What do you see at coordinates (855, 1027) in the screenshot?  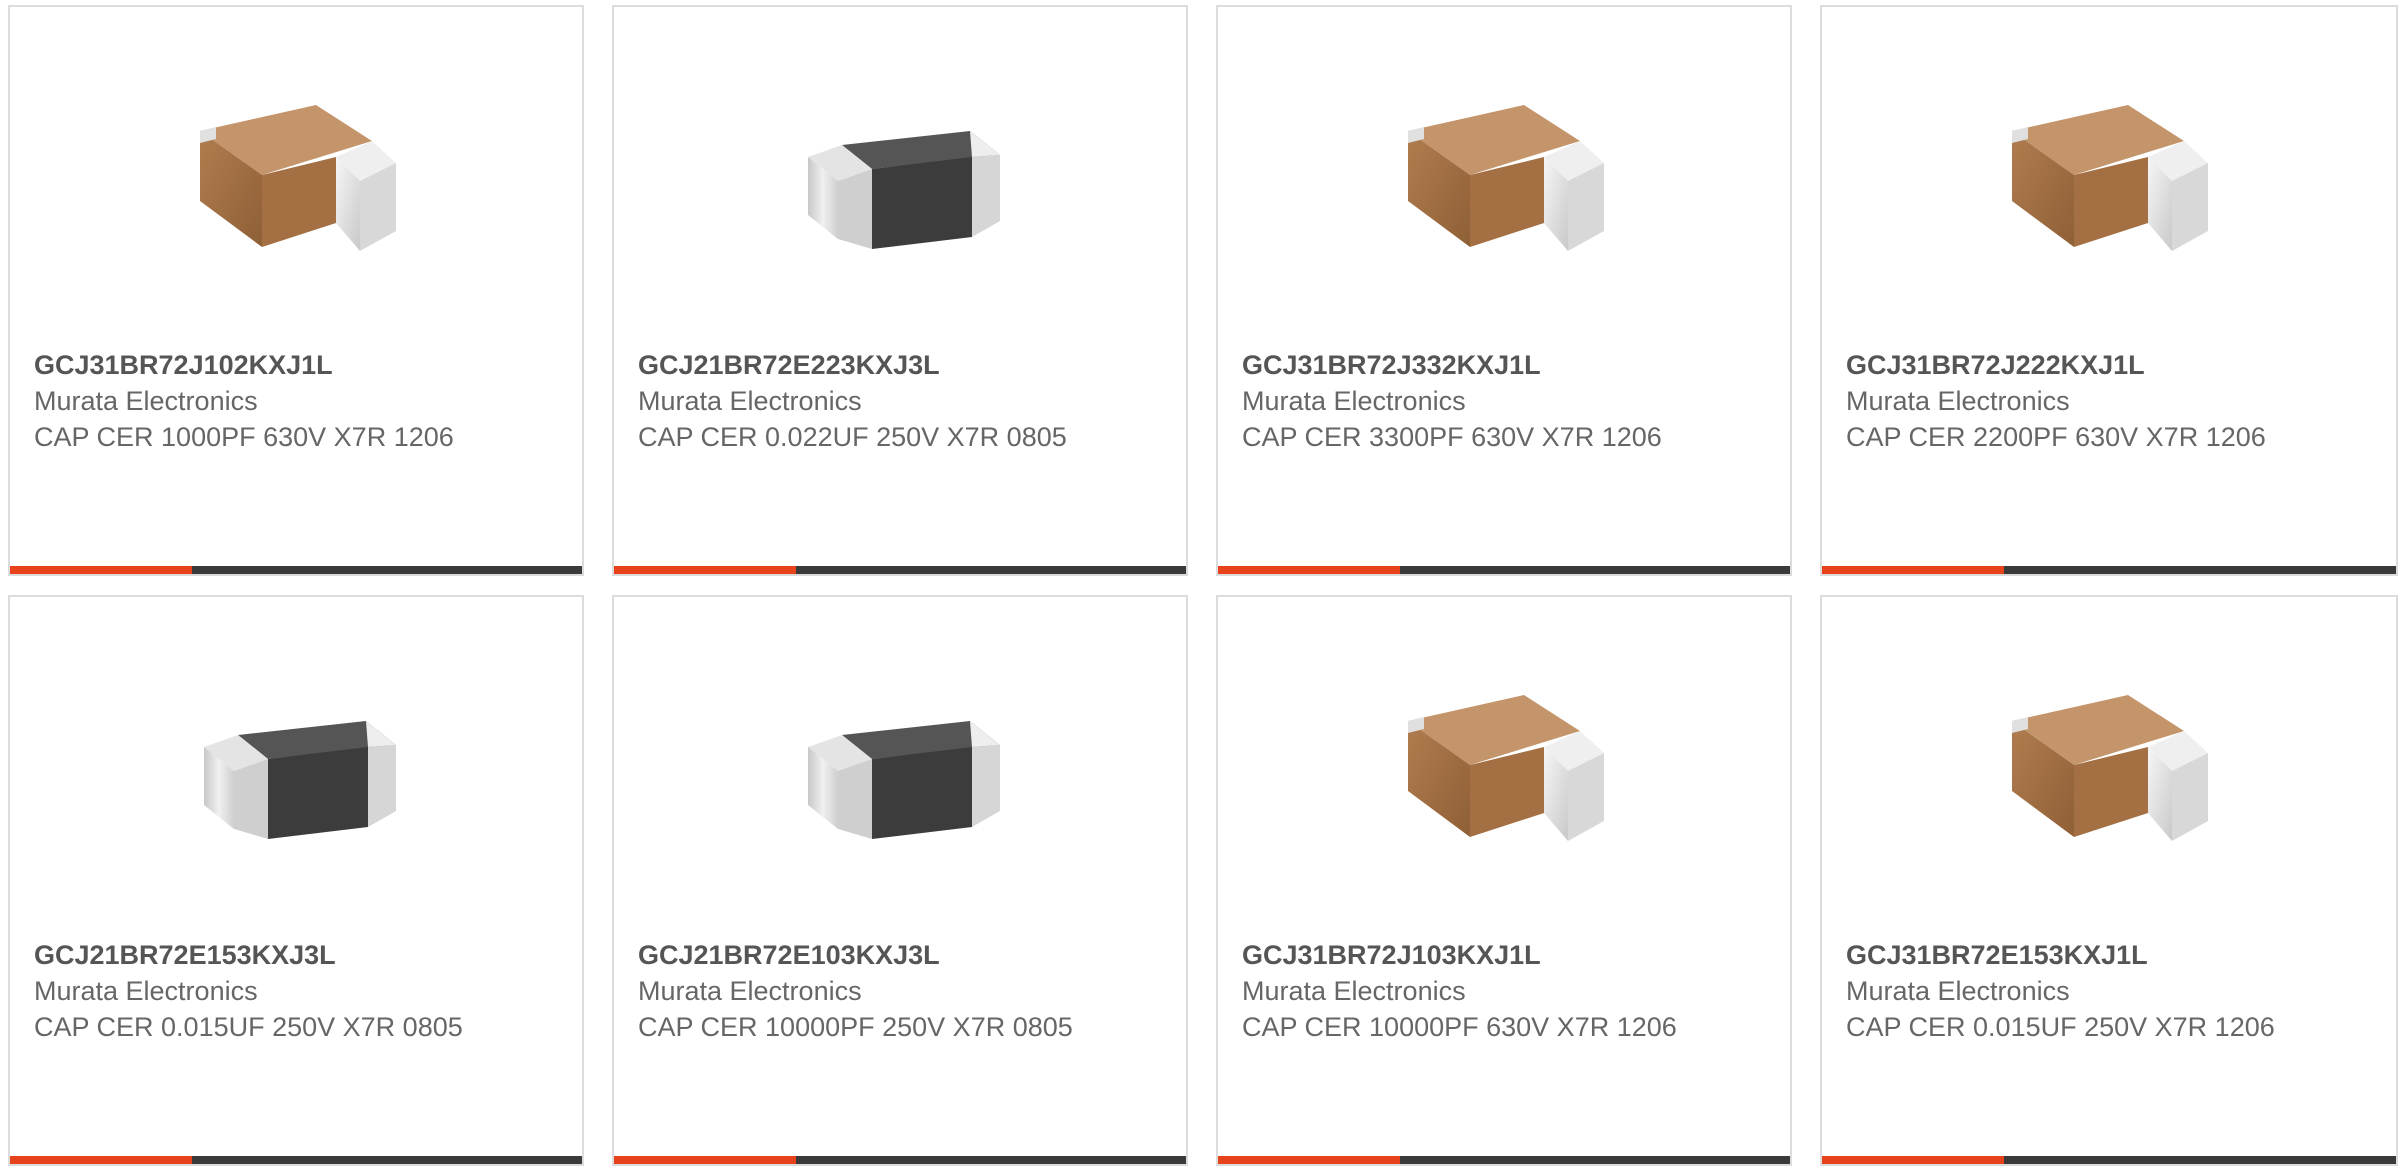 I see `description: CAP CER 10000PF 250V X7R 0805` at bounding box center [855, 1027].